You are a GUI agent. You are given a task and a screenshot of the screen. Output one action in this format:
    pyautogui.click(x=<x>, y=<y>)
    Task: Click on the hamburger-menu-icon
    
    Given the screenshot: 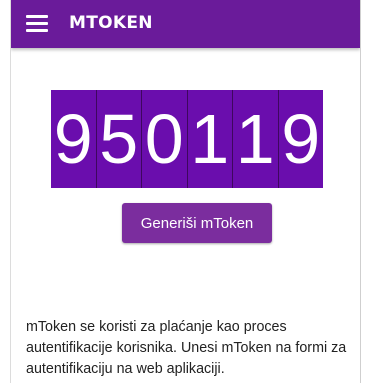 What is the action you would take?
    pyautogui.click(x=37, y=23)
    